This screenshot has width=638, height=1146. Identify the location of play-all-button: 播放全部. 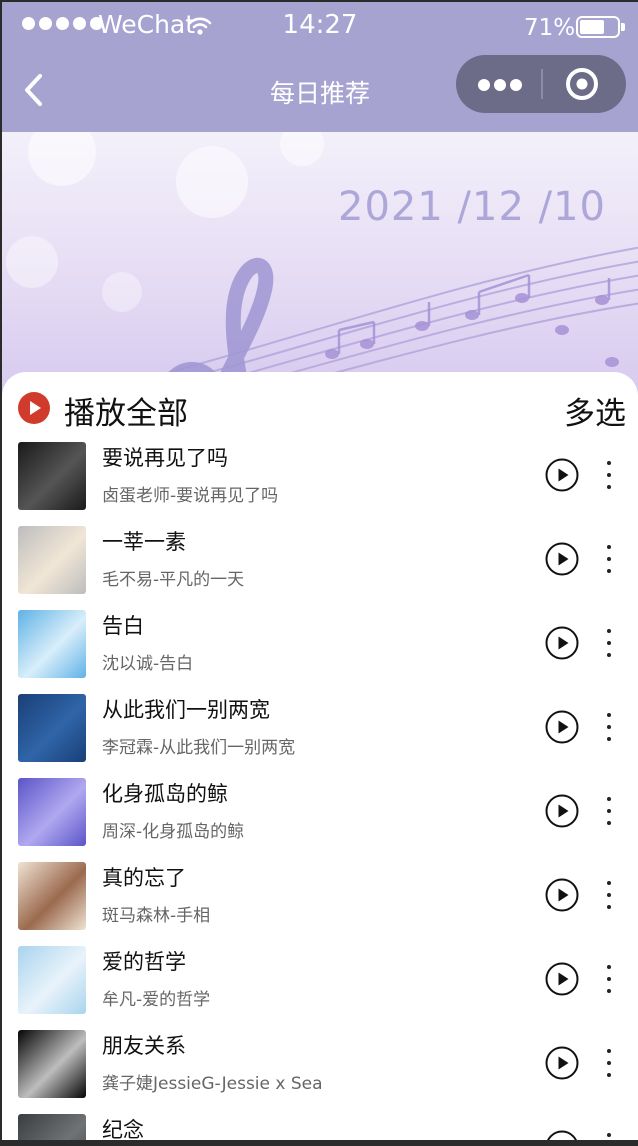
(126, 410).